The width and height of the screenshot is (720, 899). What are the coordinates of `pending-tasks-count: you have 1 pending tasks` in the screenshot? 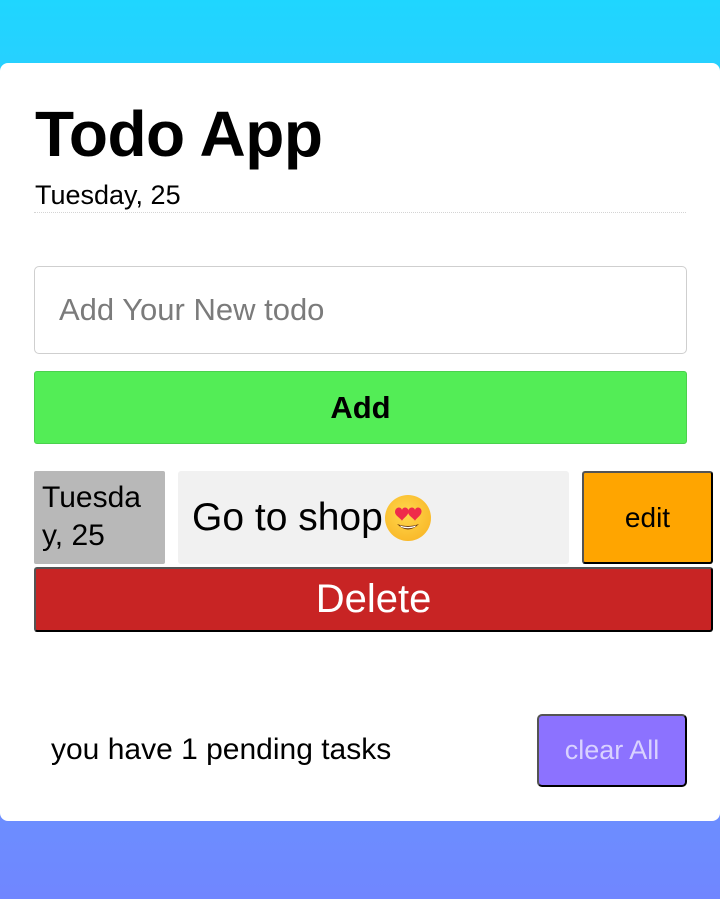 It's located at (221, 749).